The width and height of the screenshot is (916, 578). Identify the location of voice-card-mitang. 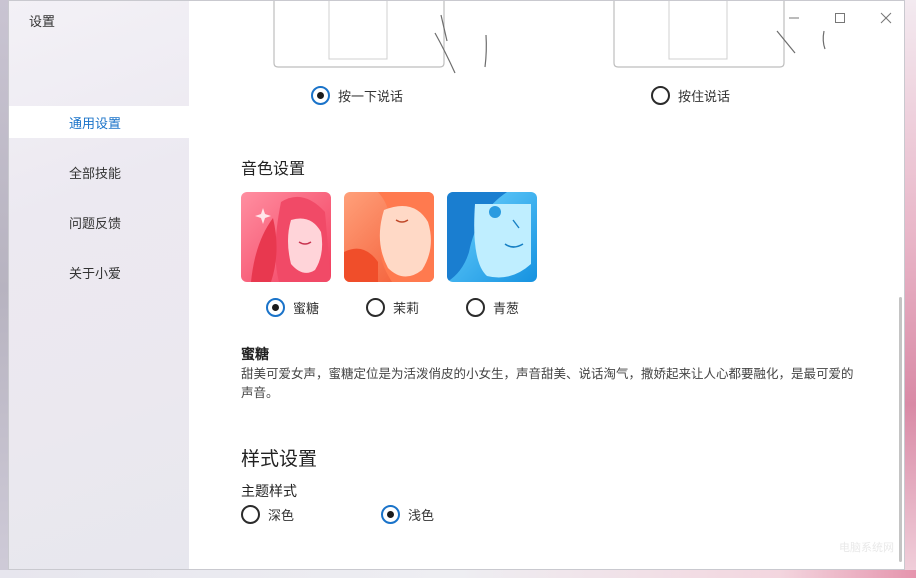
(286, 237).